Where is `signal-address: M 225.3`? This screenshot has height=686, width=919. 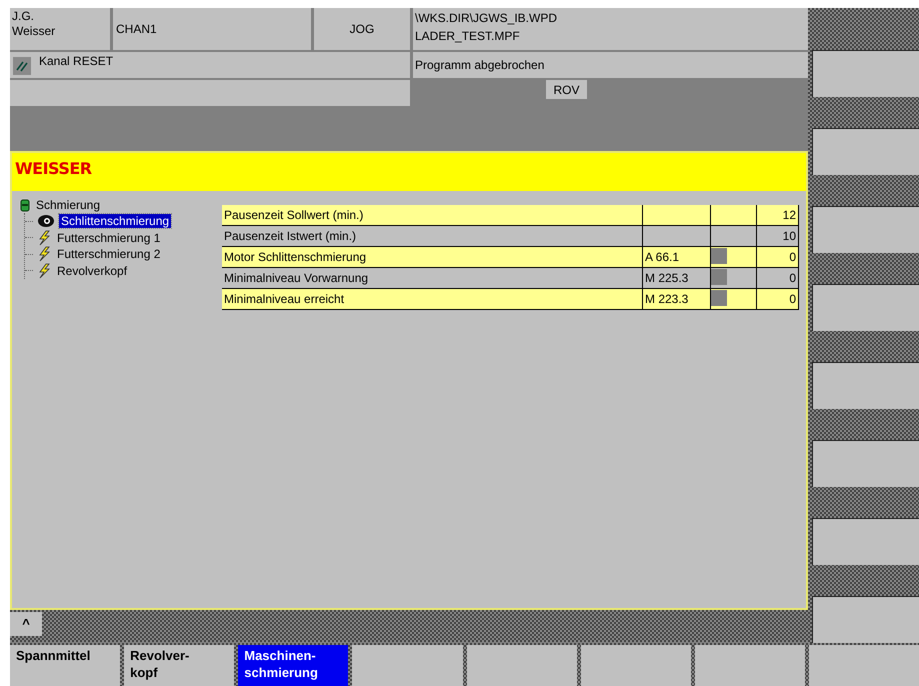 signal-address: M 225.3 is located at coordinates (666, 278).